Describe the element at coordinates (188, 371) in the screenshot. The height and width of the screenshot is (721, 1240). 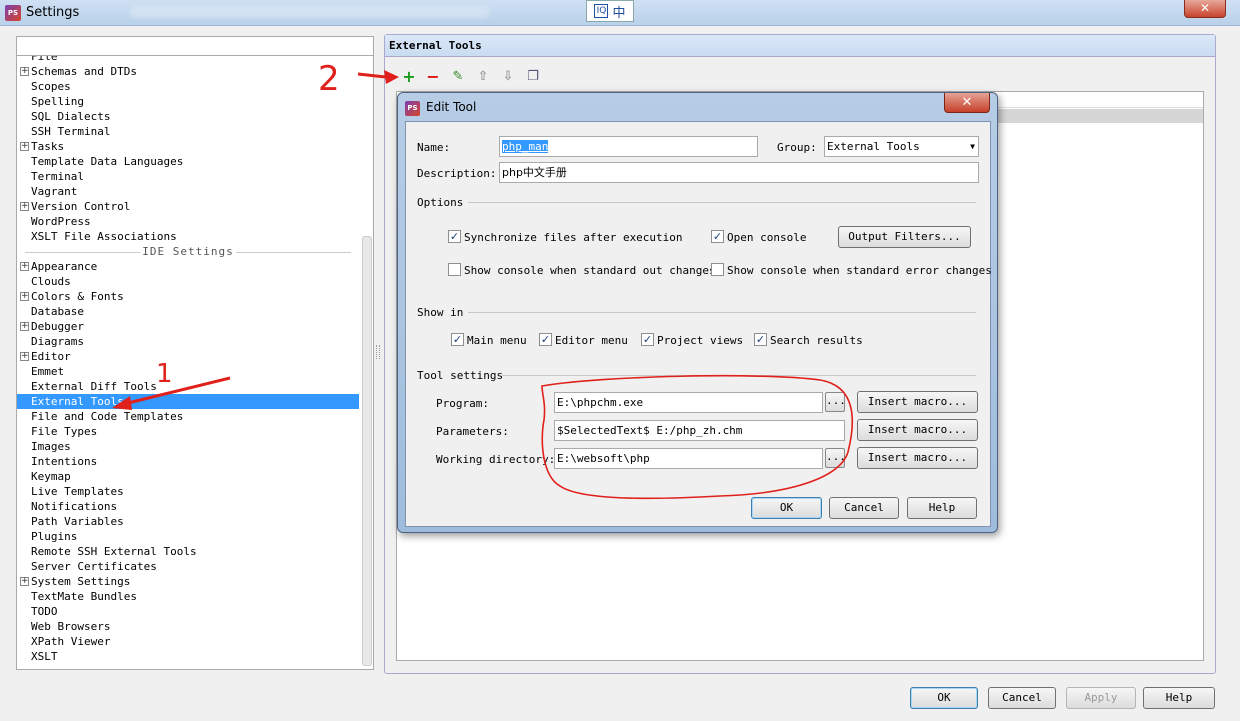
I see `sidebar-item-emmet: Emmet` at that location.